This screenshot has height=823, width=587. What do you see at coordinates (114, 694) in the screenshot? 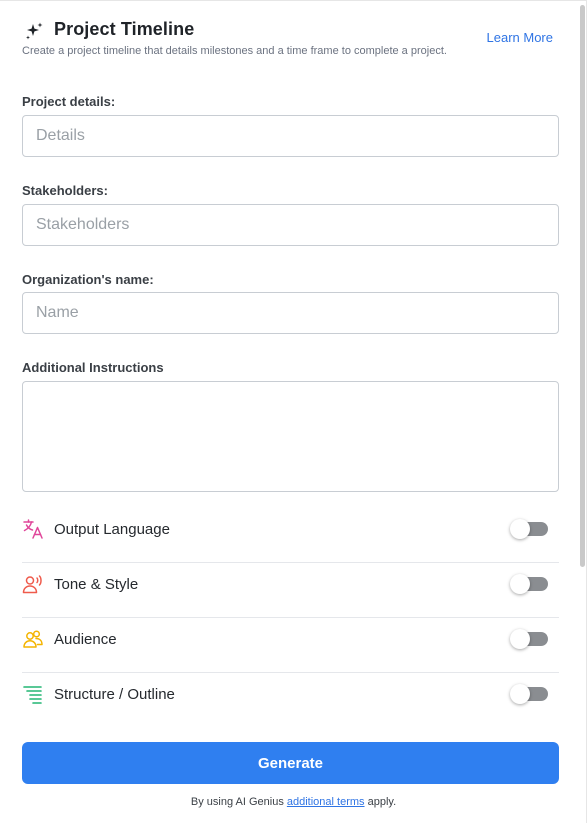
I see `structure-outline-label: Structure / Outline` at bounding box center [114, 694].